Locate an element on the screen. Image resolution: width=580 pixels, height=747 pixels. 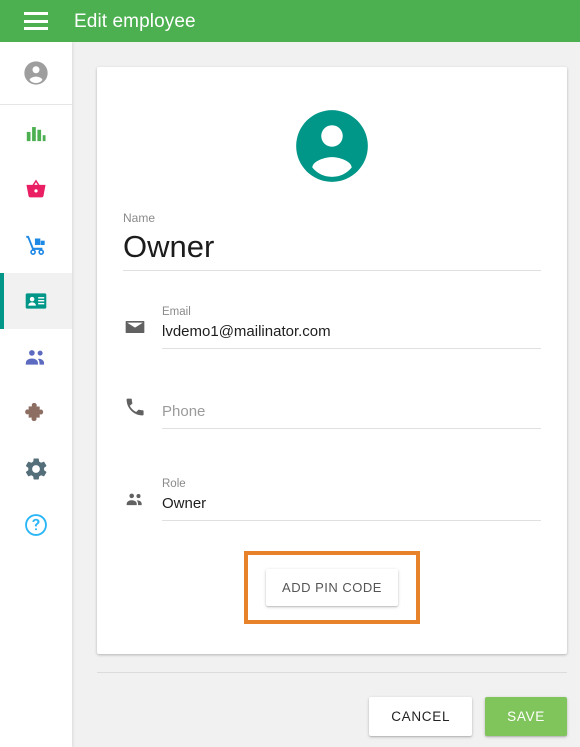
footer-divider is located at coordinates (332, 672).